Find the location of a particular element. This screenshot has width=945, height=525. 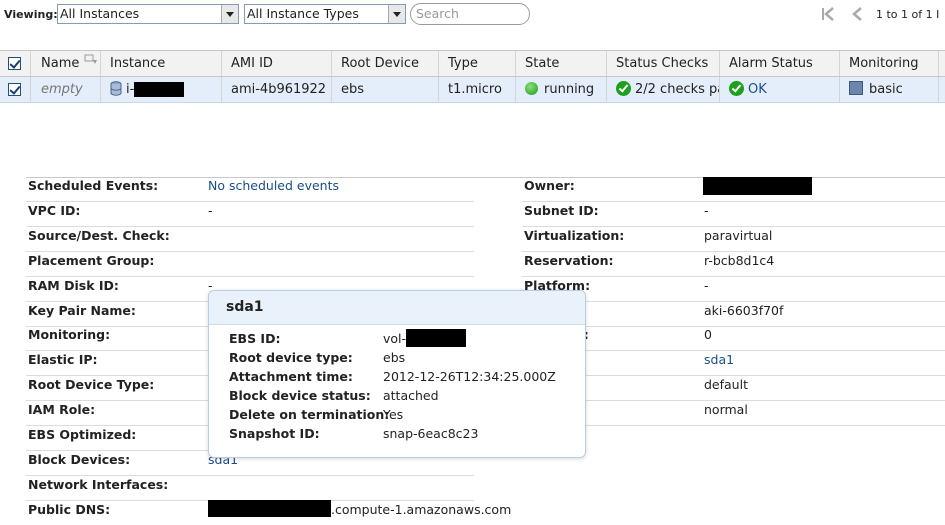

instances-filter-value: All Instances is located at coordinates (100, 13).